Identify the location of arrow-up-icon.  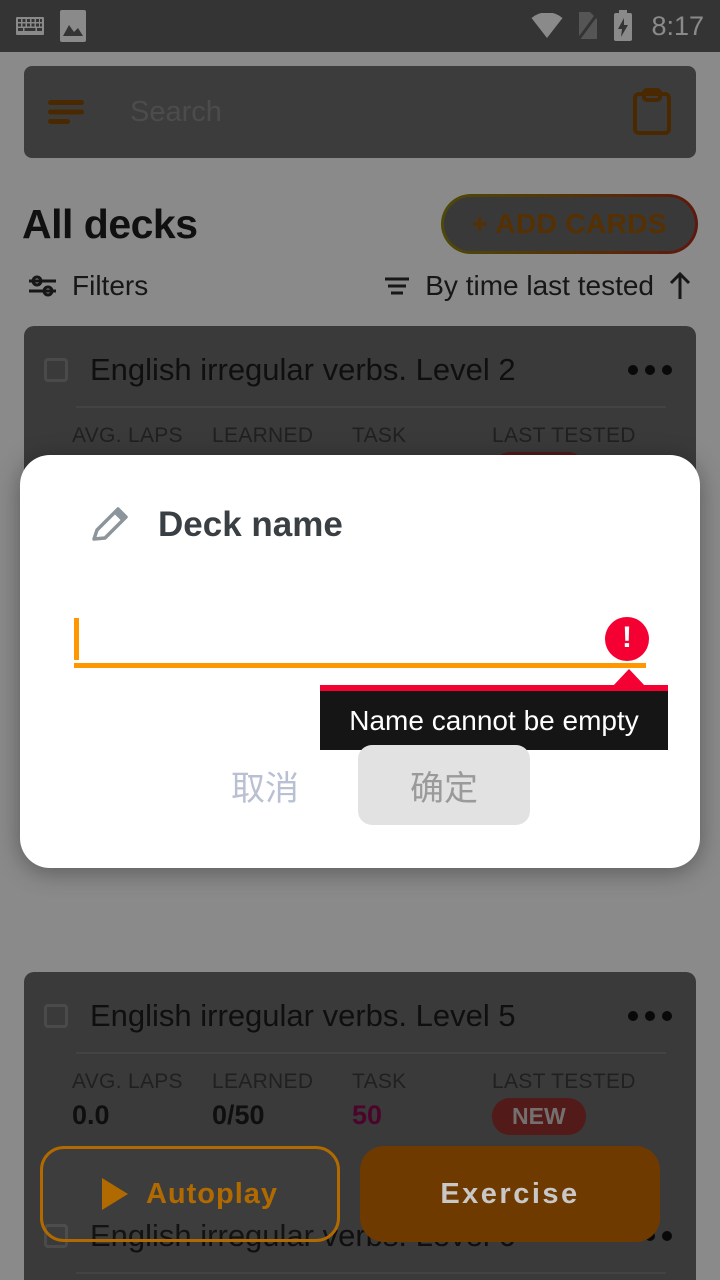
(680, 286).